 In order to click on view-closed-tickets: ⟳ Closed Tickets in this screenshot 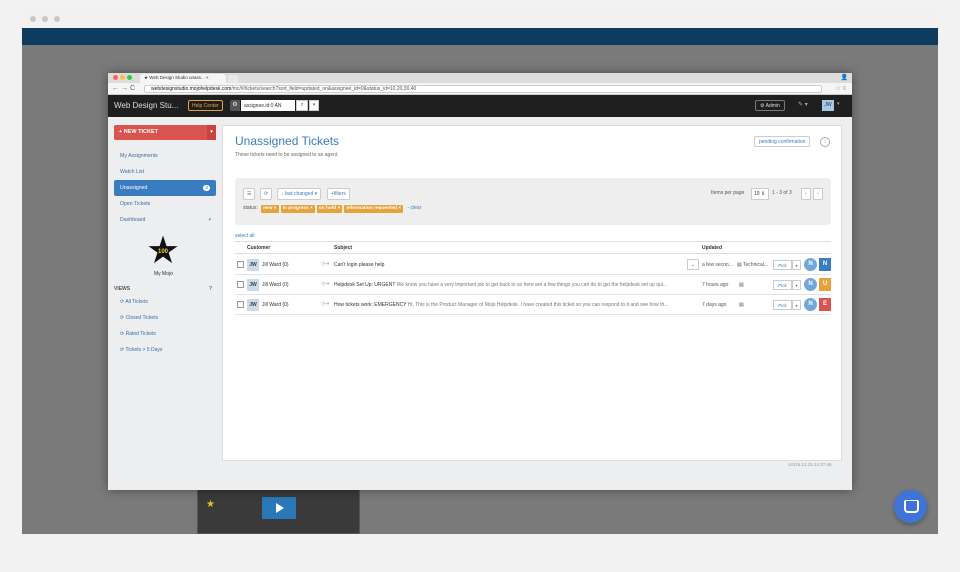, I will do `click(165, 318)`.